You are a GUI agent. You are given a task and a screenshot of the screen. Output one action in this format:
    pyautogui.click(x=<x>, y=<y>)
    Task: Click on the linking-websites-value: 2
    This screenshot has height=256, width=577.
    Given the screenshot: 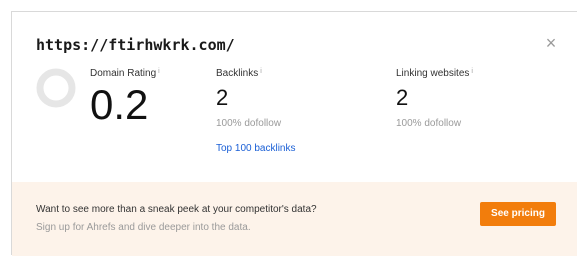 What is the action you would take?
    pyautogui.click(x=402, y=97)
    